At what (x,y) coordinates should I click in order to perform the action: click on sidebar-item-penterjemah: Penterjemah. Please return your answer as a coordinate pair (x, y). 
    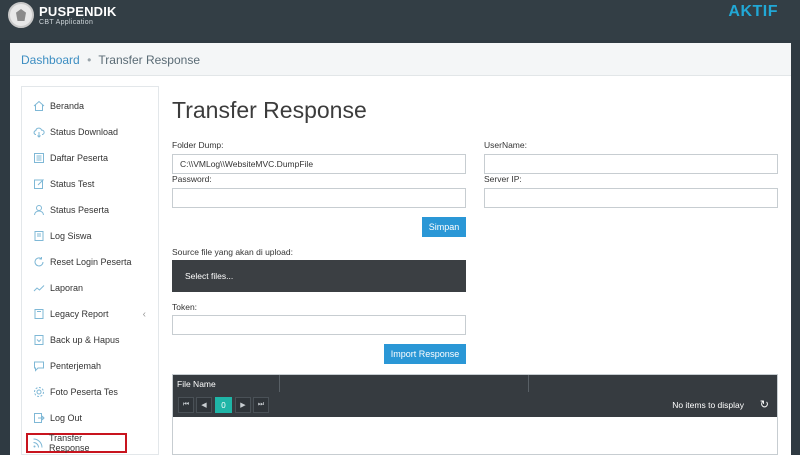
    Looking at the image, I should click on (90, 366).